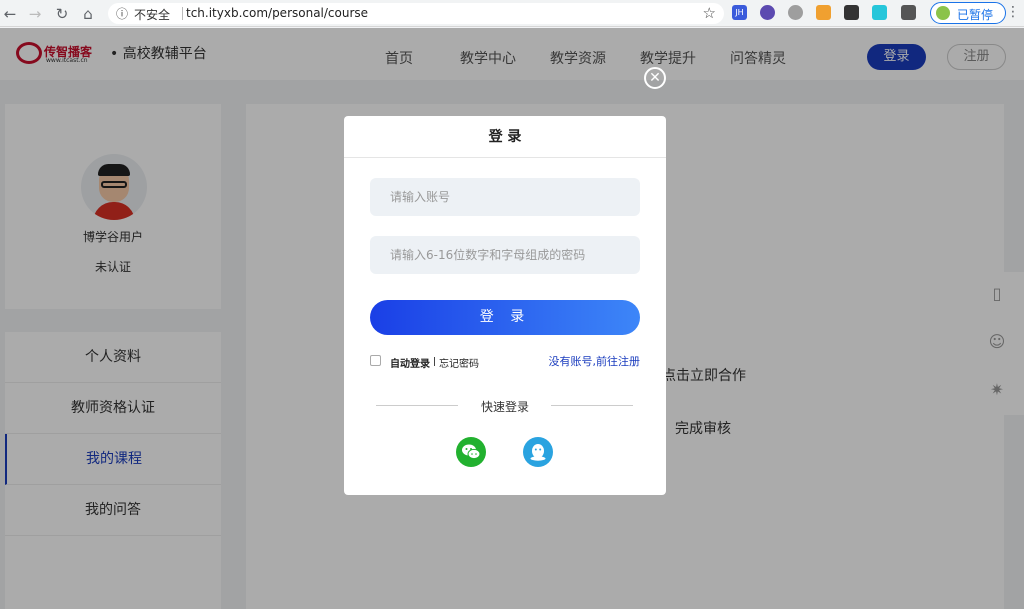  What do you see at coordinates (880, 12) in the screenshot?
I see `ext-chart-icon` at bounding box center [880, 12].